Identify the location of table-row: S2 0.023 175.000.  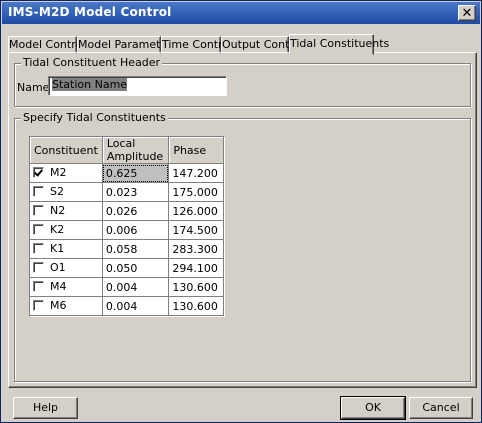
(127, 192).